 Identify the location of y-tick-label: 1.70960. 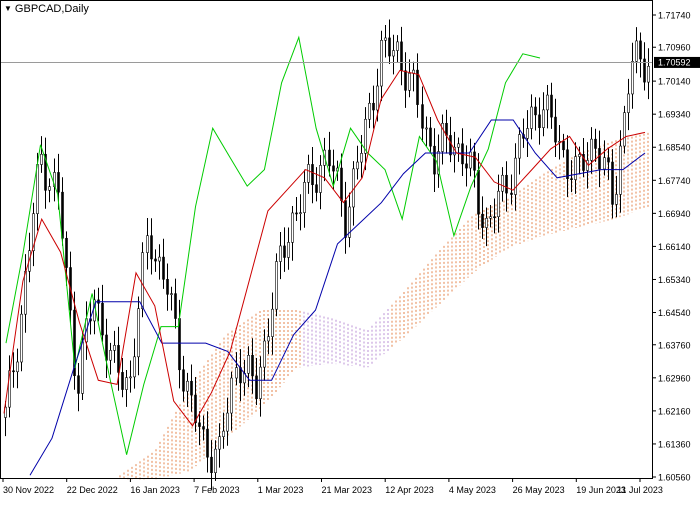
(674, 48).